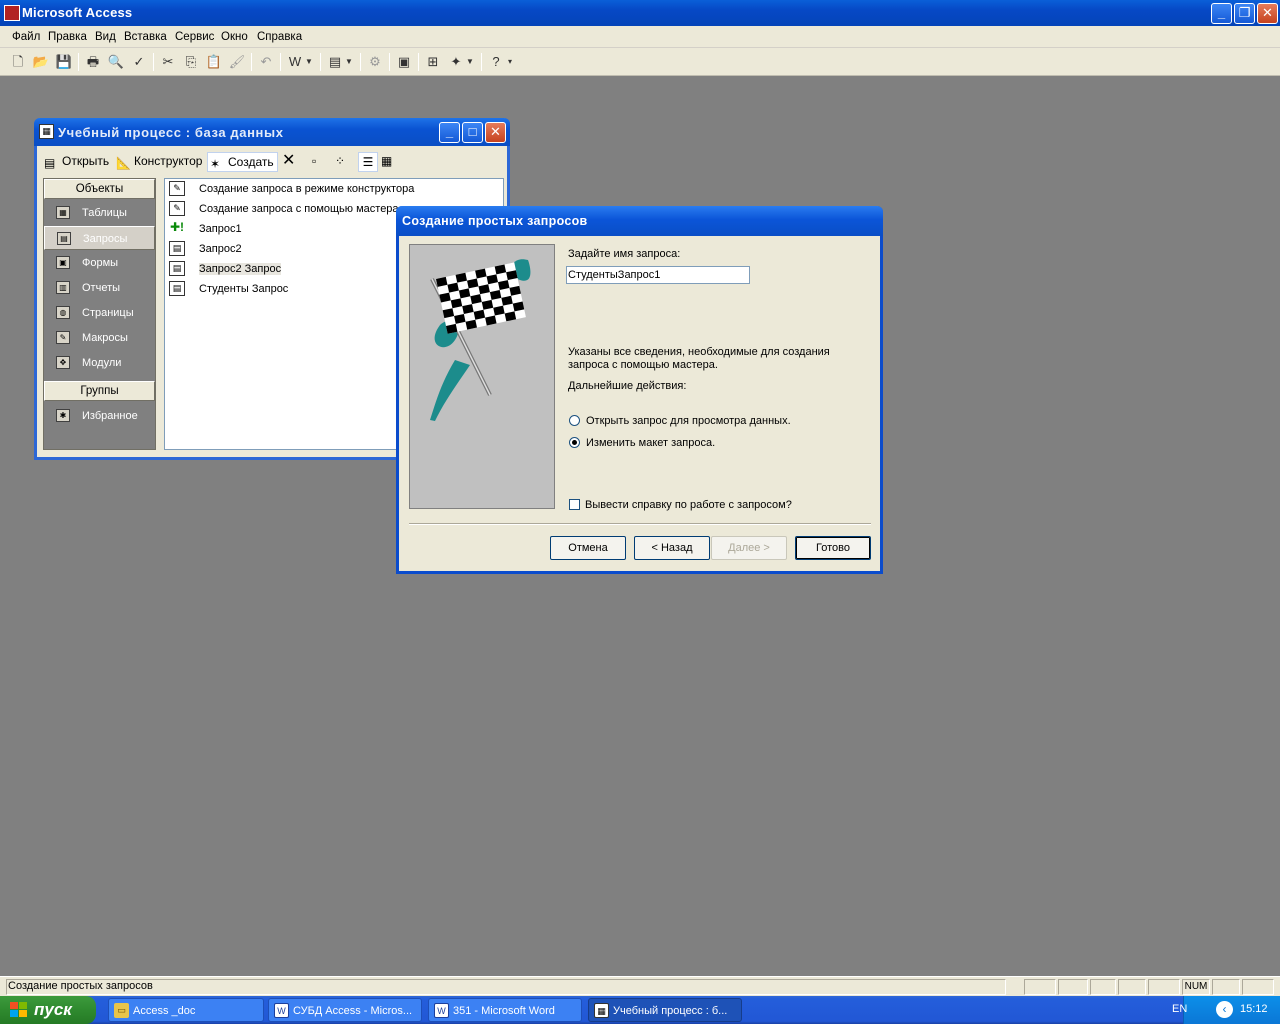 Image resolution: width=1280 pixels, height=1024 pixels. I want to click on objects-header: Объекты, so click(99, 189).